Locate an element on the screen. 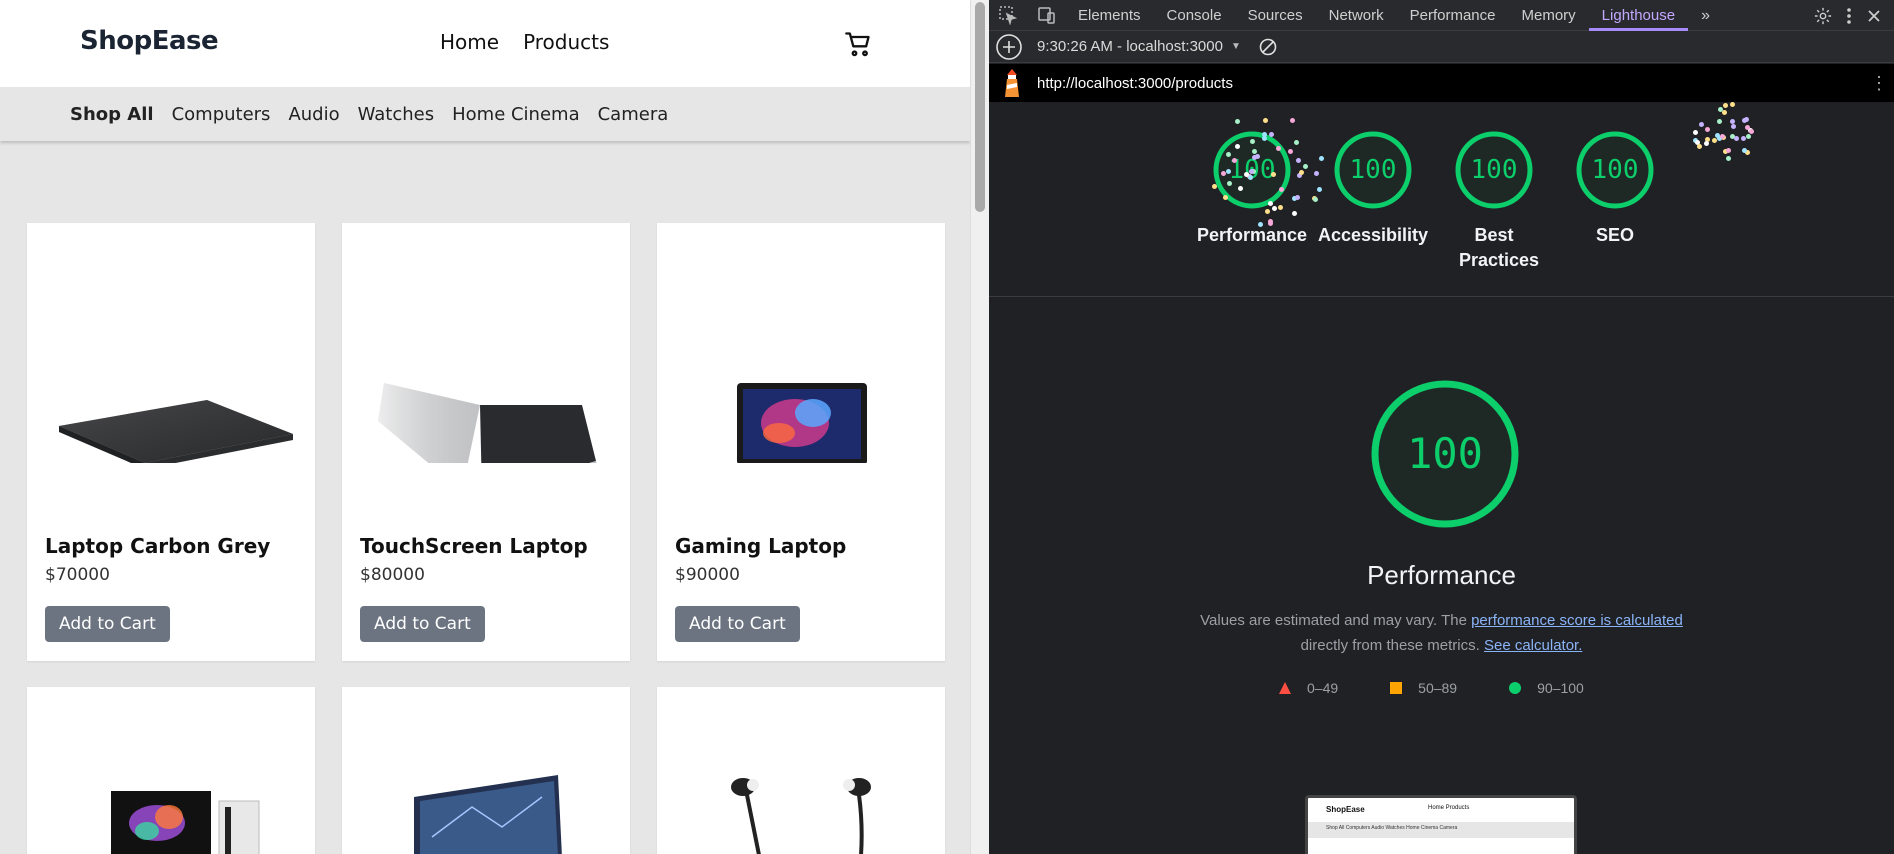 This screenshot has width=1894, height=854. dropdown-caret-icon: ▼ is located at coordinates (1236, 46).